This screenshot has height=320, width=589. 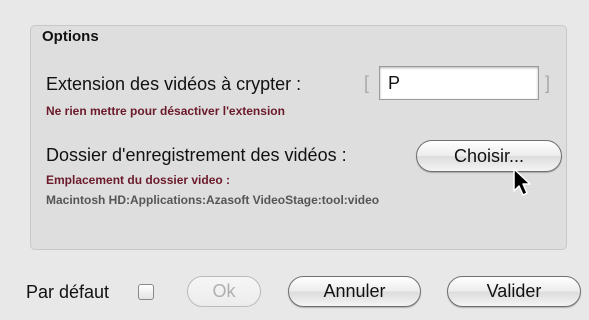 What do you see at coordinates (367, 83) in the screenshot?
I see `extension-bracket-open: [` at bounding box center [367, 83].